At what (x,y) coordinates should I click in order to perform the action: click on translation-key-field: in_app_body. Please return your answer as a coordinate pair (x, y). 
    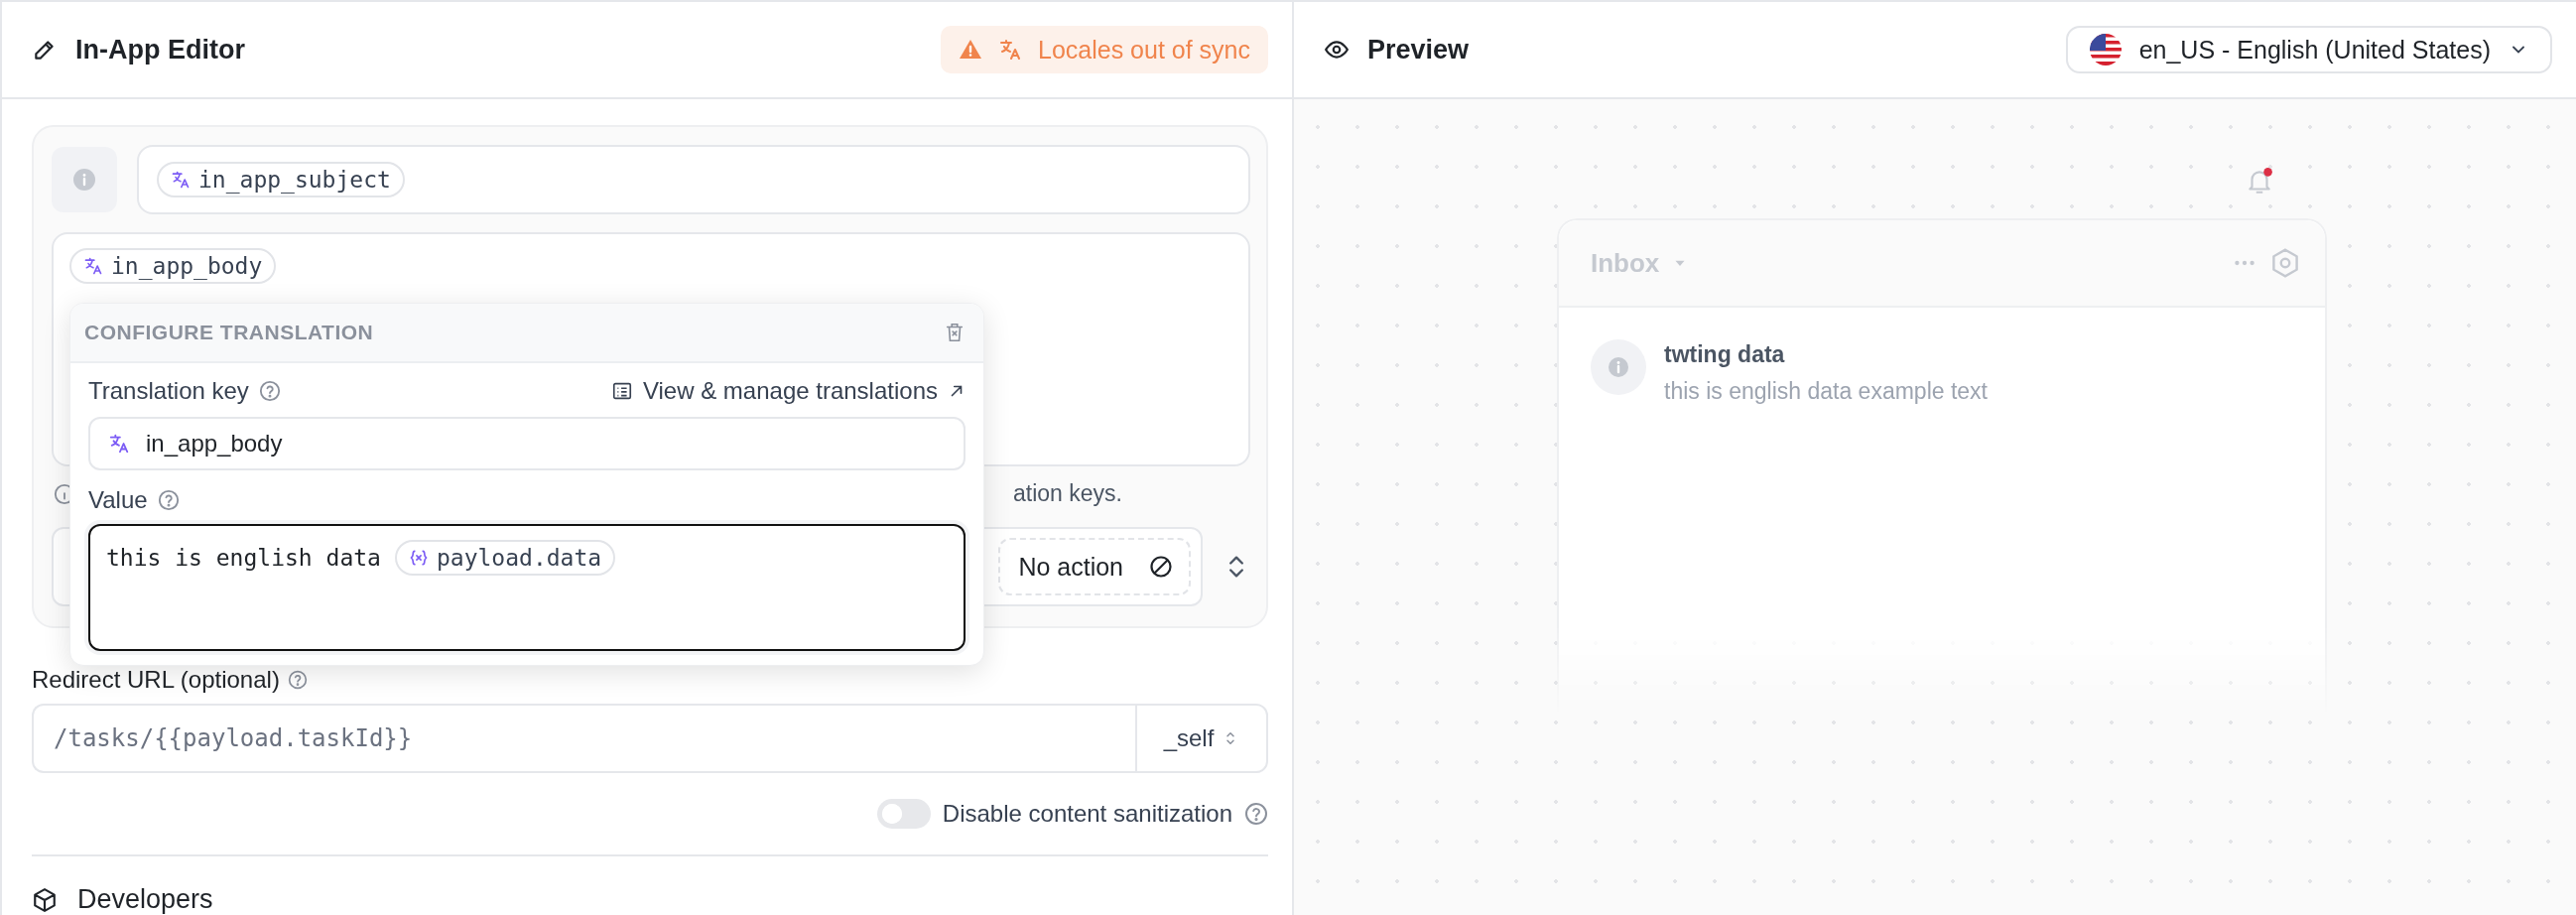
    Looking at the image, I should click on (527, 444).